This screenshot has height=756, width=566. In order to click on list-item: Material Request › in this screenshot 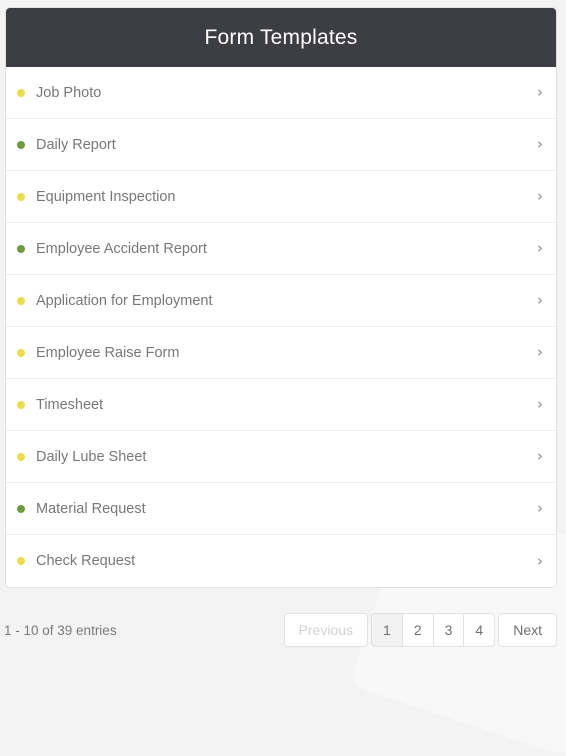, I will do `click(281, 509)`.